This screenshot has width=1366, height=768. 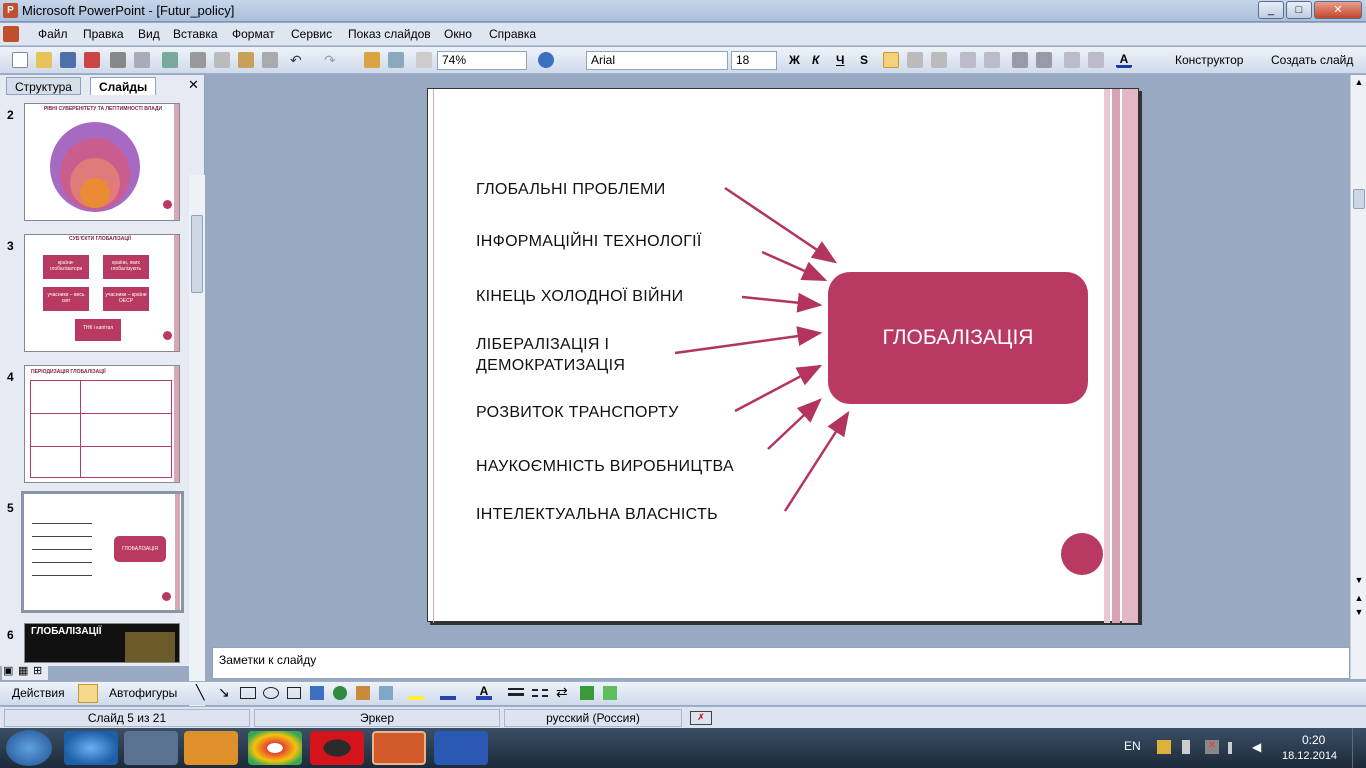 I want to click on label-knowledge-intensive-production: НАУКОЄМНІСТЬ ВИРОБНИЦТВА, so click(x=605, y=466).